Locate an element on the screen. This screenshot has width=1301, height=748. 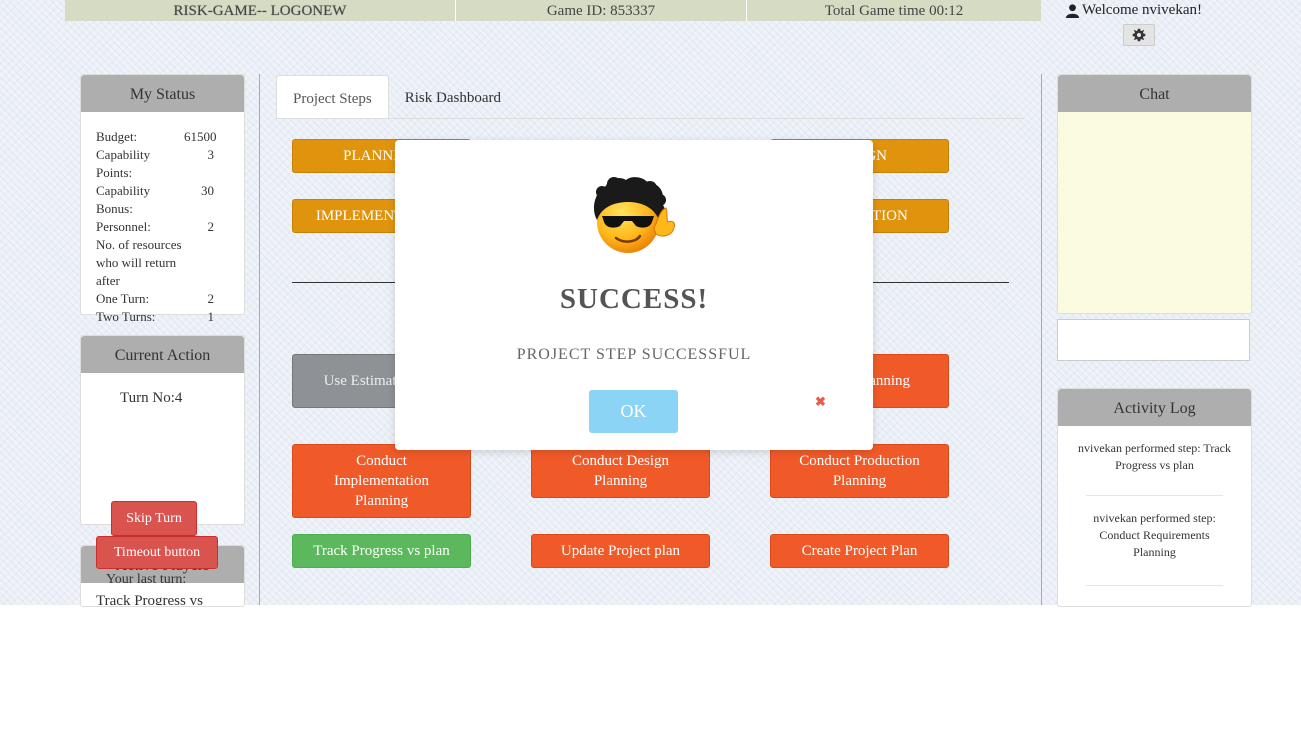
ok-button: OK is located at coordinates (633, 411).